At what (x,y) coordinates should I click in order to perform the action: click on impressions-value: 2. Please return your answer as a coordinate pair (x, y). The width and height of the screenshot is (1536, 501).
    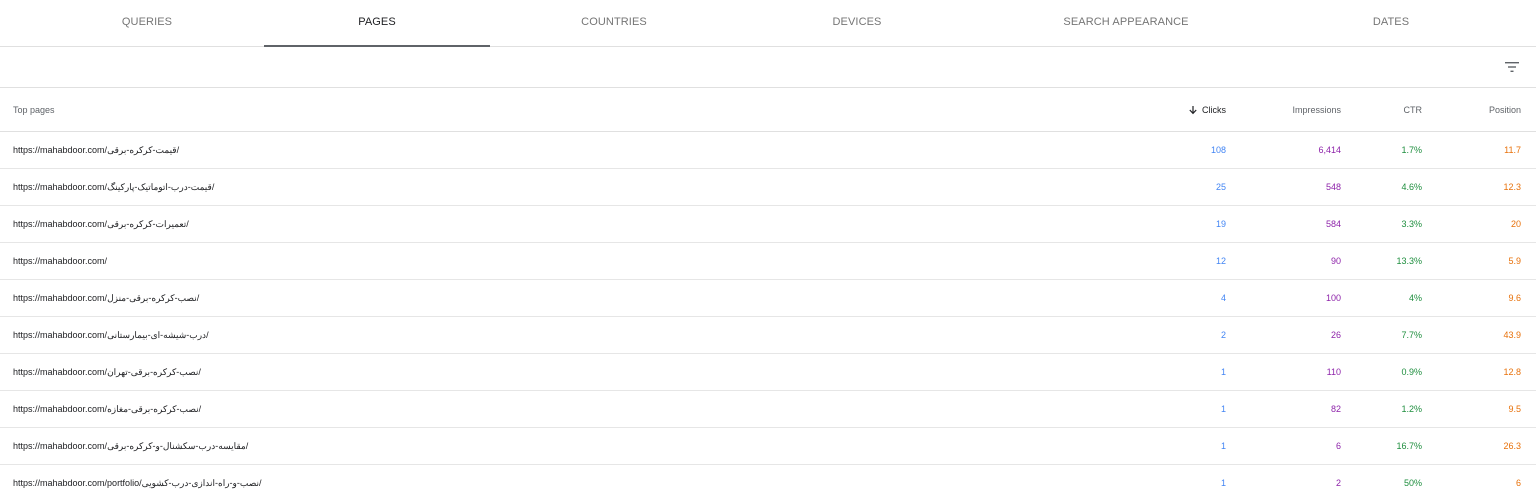
    Looking at the image, I should click on (1338, 483).